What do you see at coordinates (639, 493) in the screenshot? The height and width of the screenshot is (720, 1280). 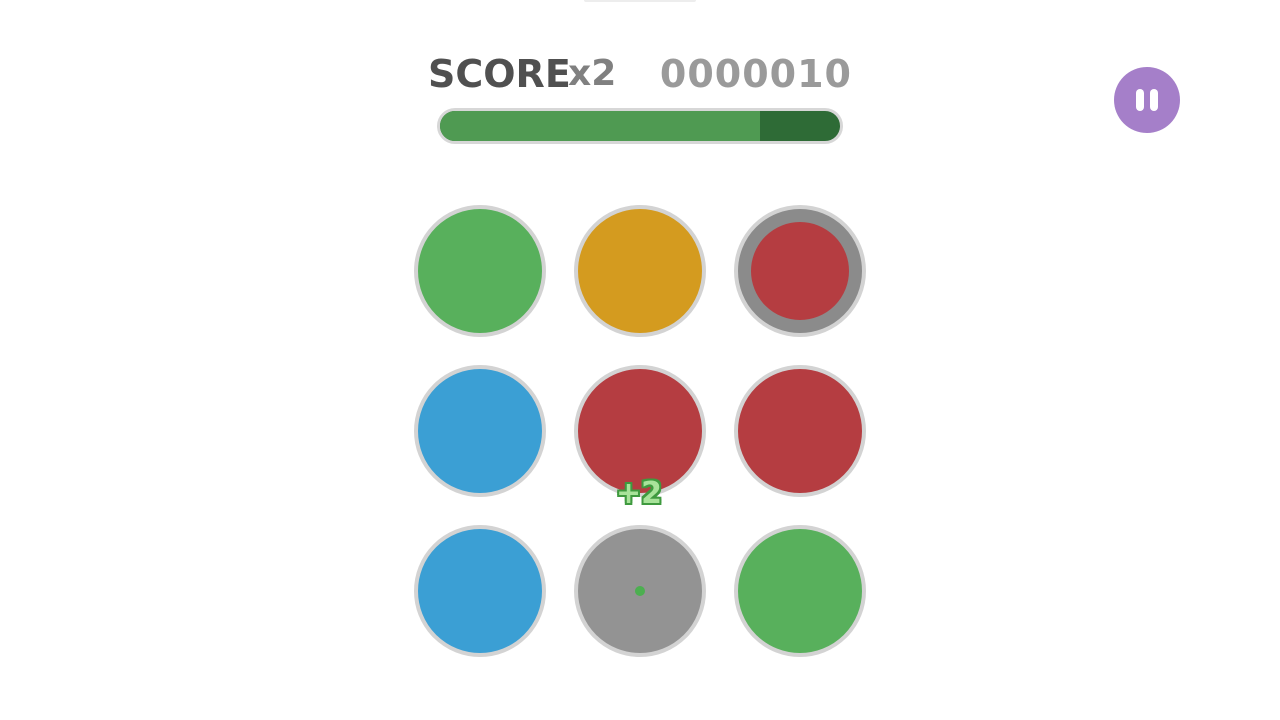 I see `points-popup: +2` at bounding box center [639, 493].